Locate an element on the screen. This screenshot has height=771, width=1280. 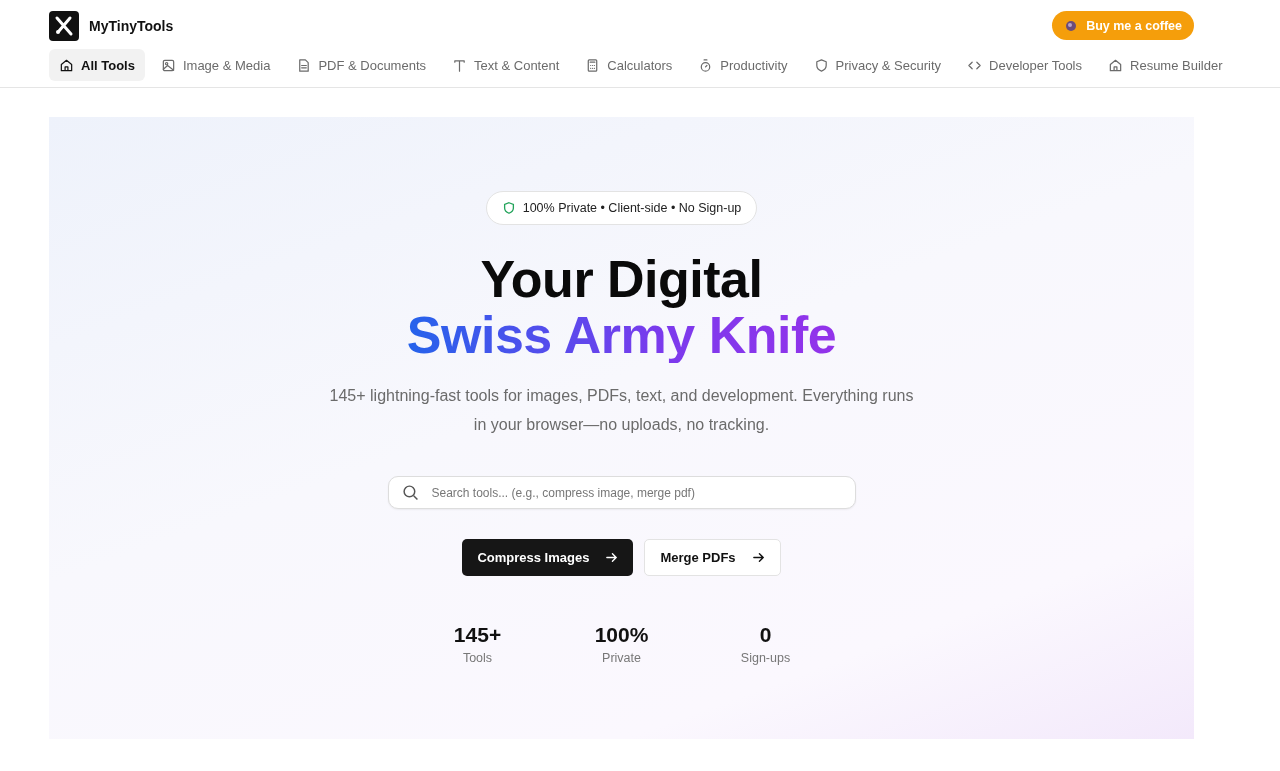
nav-tab: PDF & Documents is located at coordinates (361, 65).